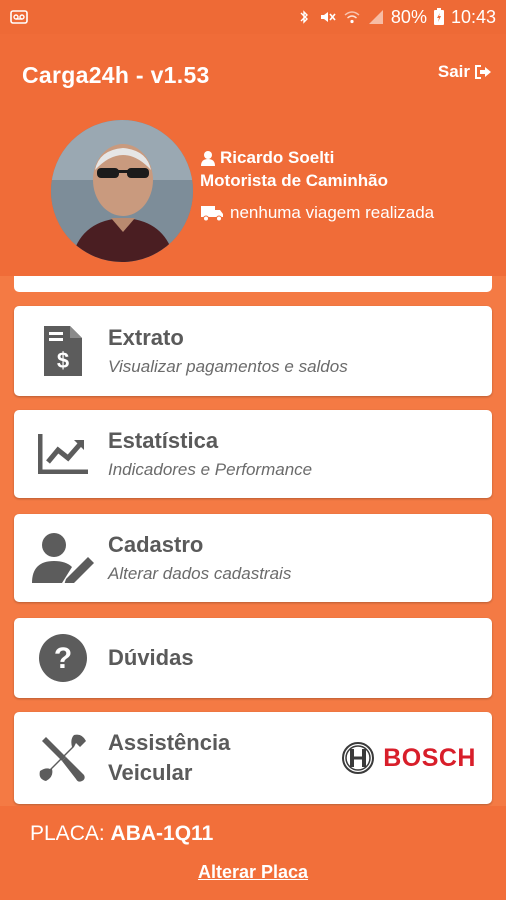 The height and width of the screenshot is (900, 506). Describe the element at coordinates (294, 180) in the screenshot. I see `user-role: Motorista de Caminhão` at that location.